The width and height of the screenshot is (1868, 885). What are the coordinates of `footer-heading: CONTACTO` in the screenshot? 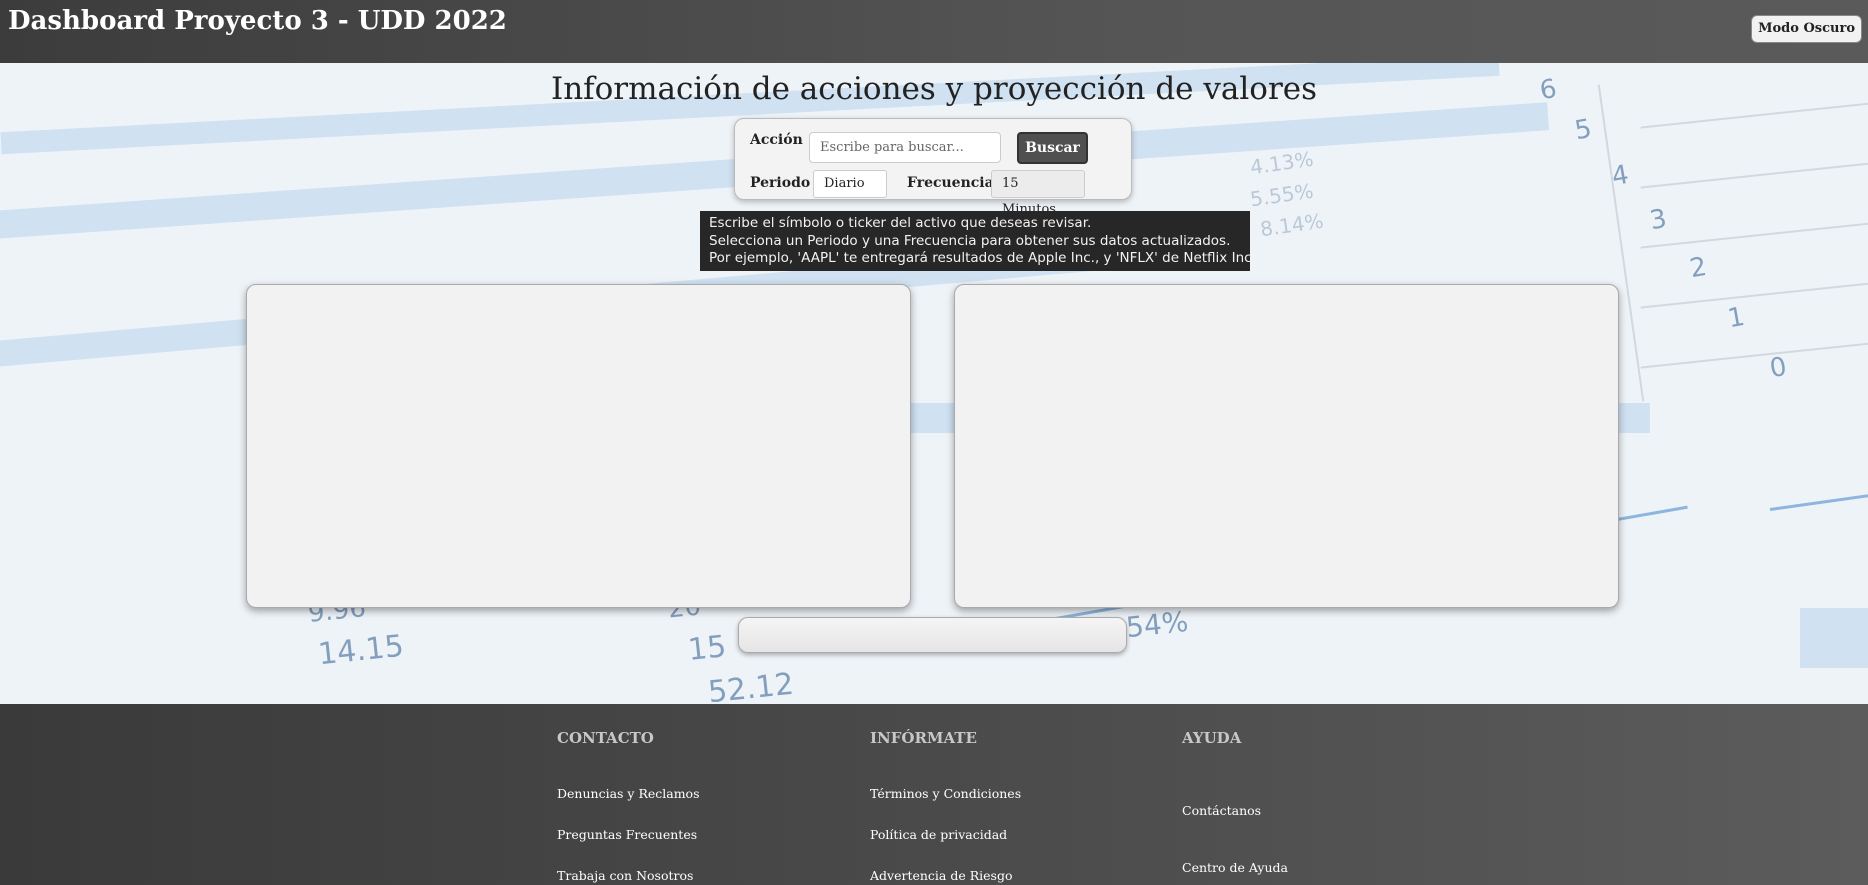 It's located at (605, 738).